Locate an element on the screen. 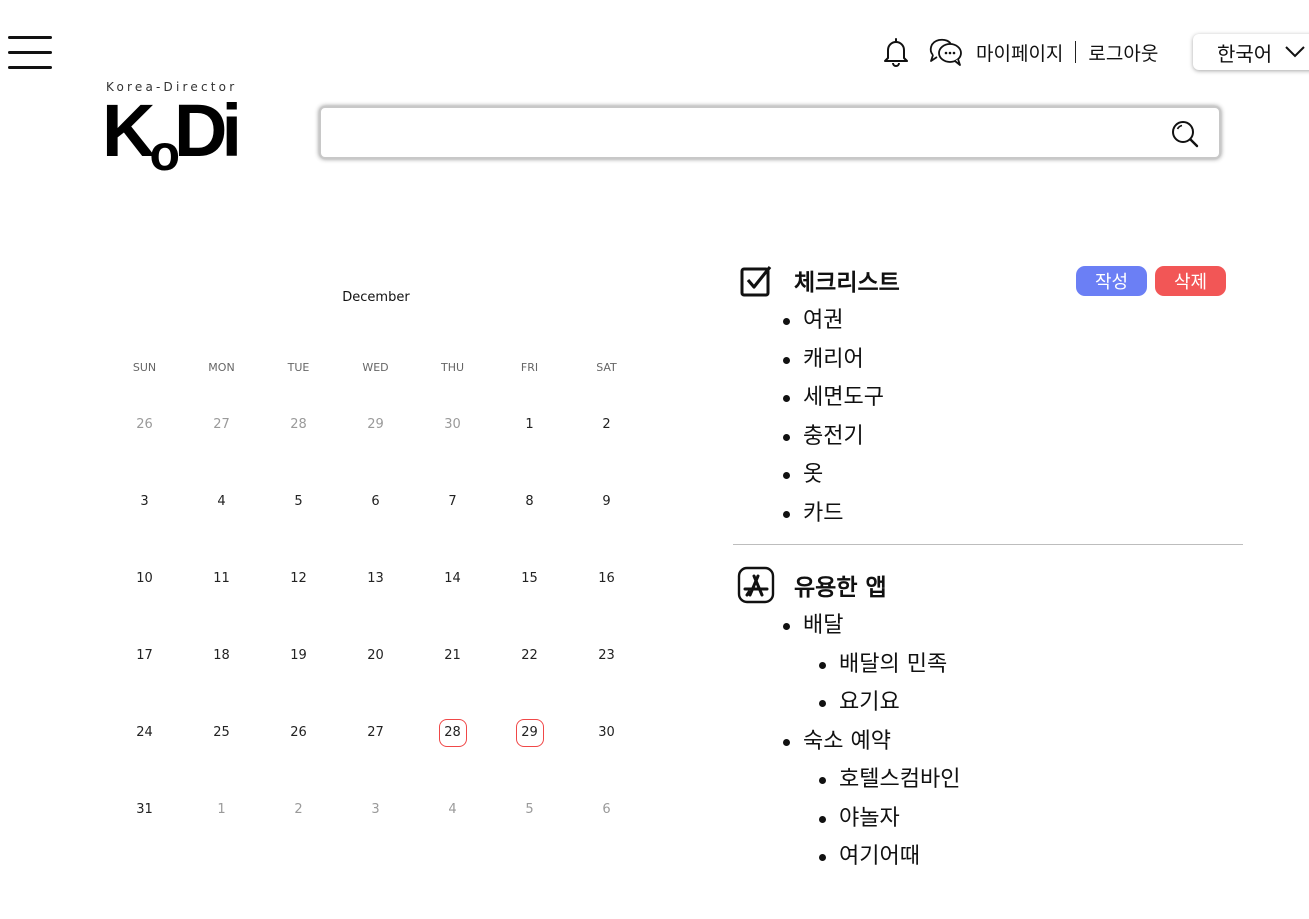  mypage-link: 마이페이지 is located at coordinates (1019, 52).